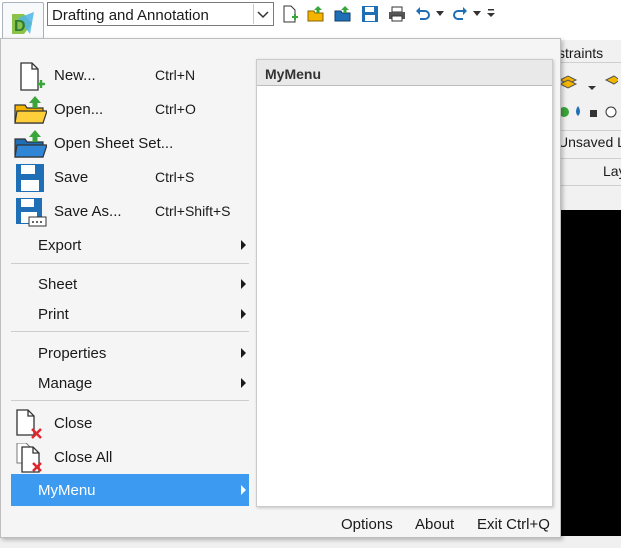  What do you see at coordinates (30, 178) in the screenshot?
I see `save-disk-icon` at bounding box center [30, 178].